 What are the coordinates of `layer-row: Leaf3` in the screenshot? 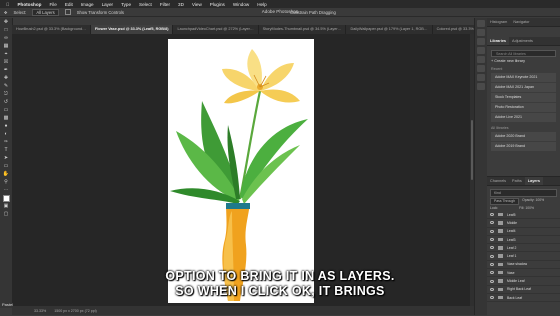 It's located at (523, 240).